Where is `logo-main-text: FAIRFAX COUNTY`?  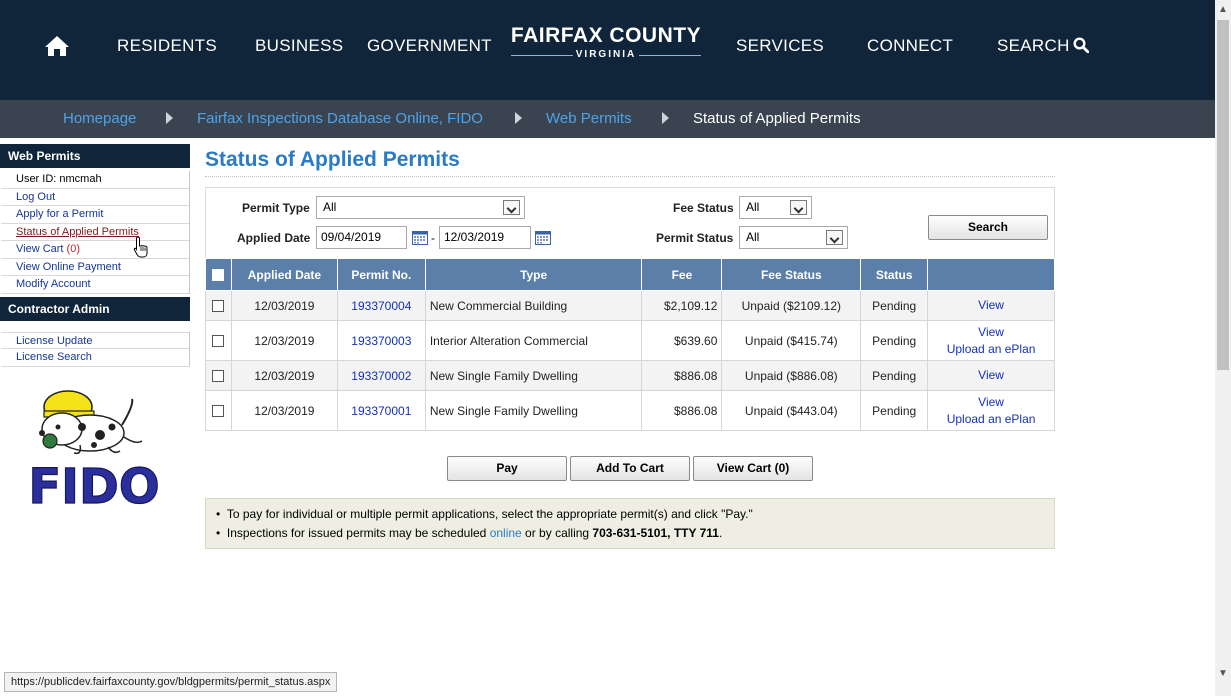 logo-main-text: FAIRFAX COUNTY is located at coordinates (606, 35).